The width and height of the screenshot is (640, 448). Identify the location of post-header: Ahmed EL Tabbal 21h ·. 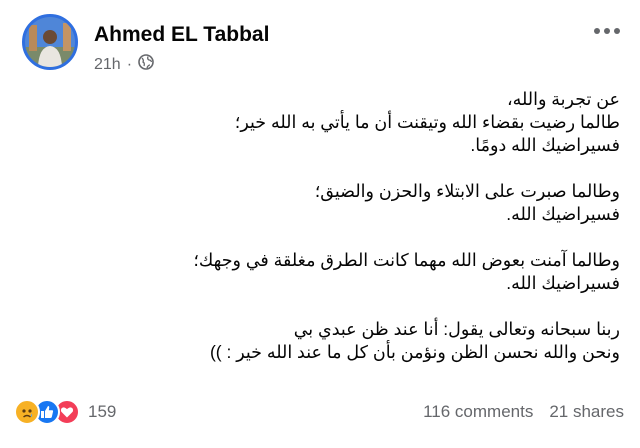
(322, 44).